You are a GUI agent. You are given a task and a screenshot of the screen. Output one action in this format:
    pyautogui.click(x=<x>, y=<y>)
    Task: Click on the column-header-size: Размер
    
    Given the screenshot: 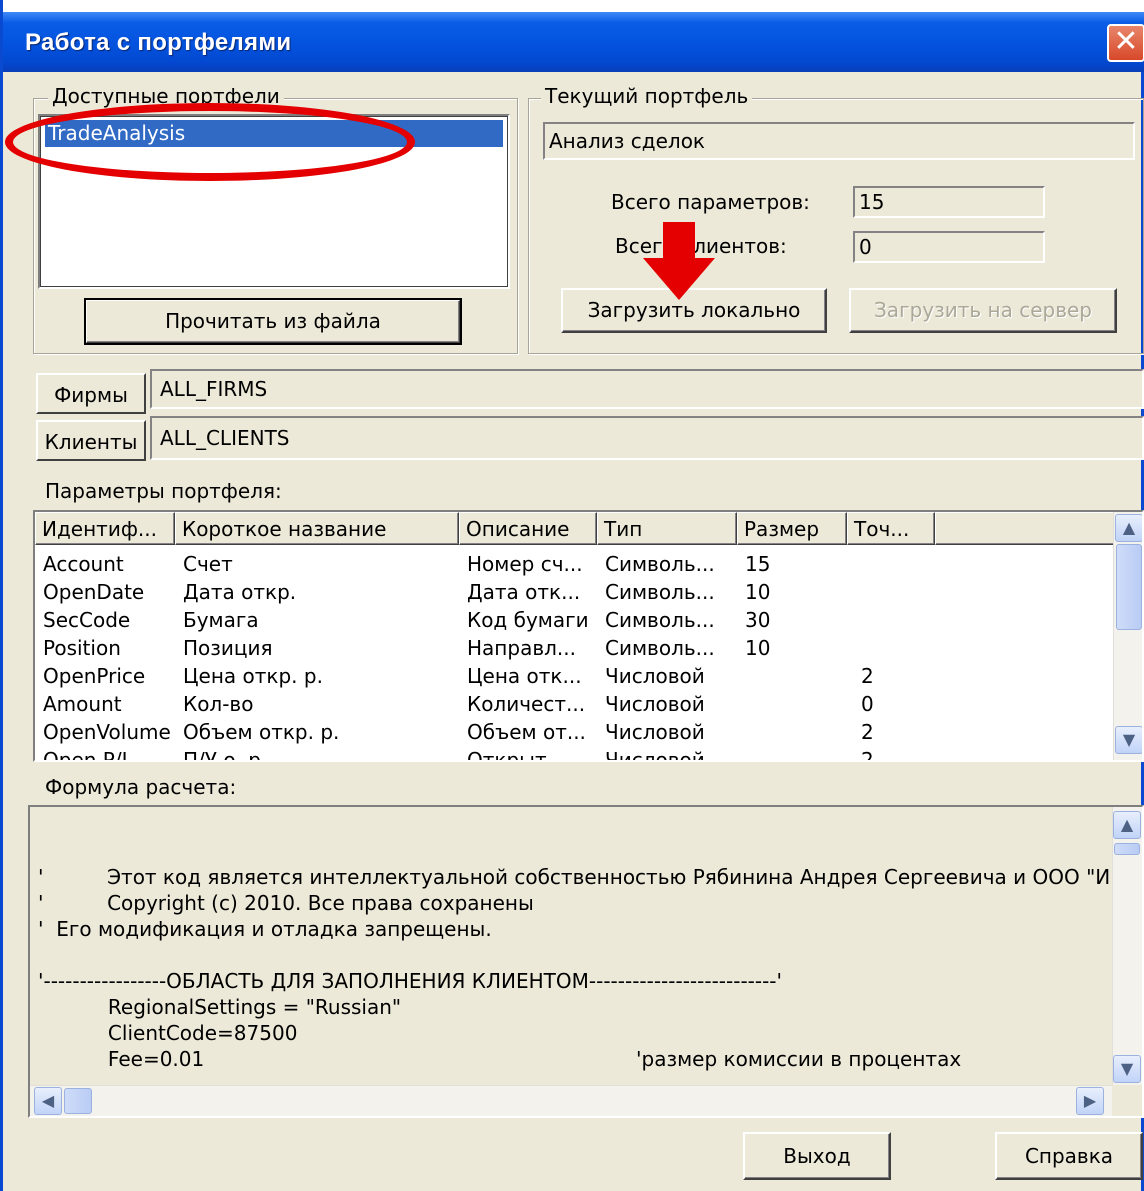 What is the action you would take?
    pyautogui.click(x=792, y=528)
    